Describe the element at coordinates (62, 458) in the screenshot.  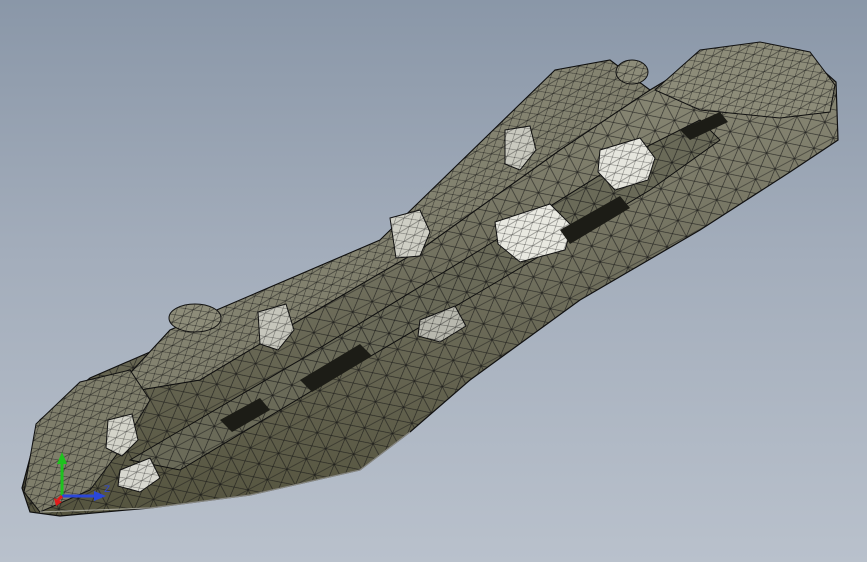
I see `y-axis-arrow` at that location.